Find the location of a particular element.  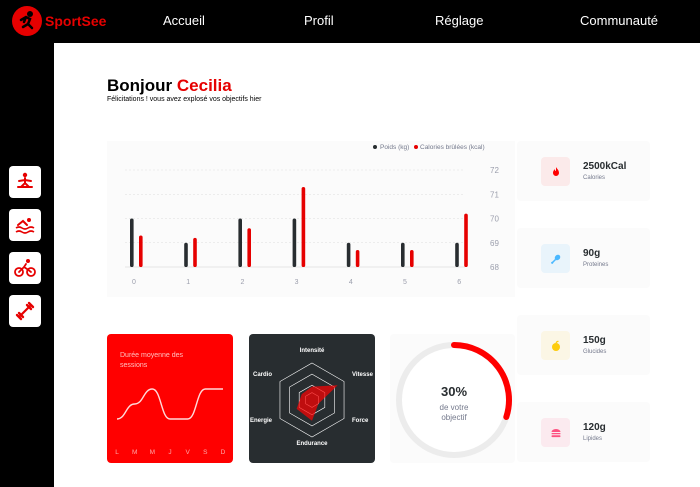

y-tick-label: 69 is located at coordinates (494, 243).